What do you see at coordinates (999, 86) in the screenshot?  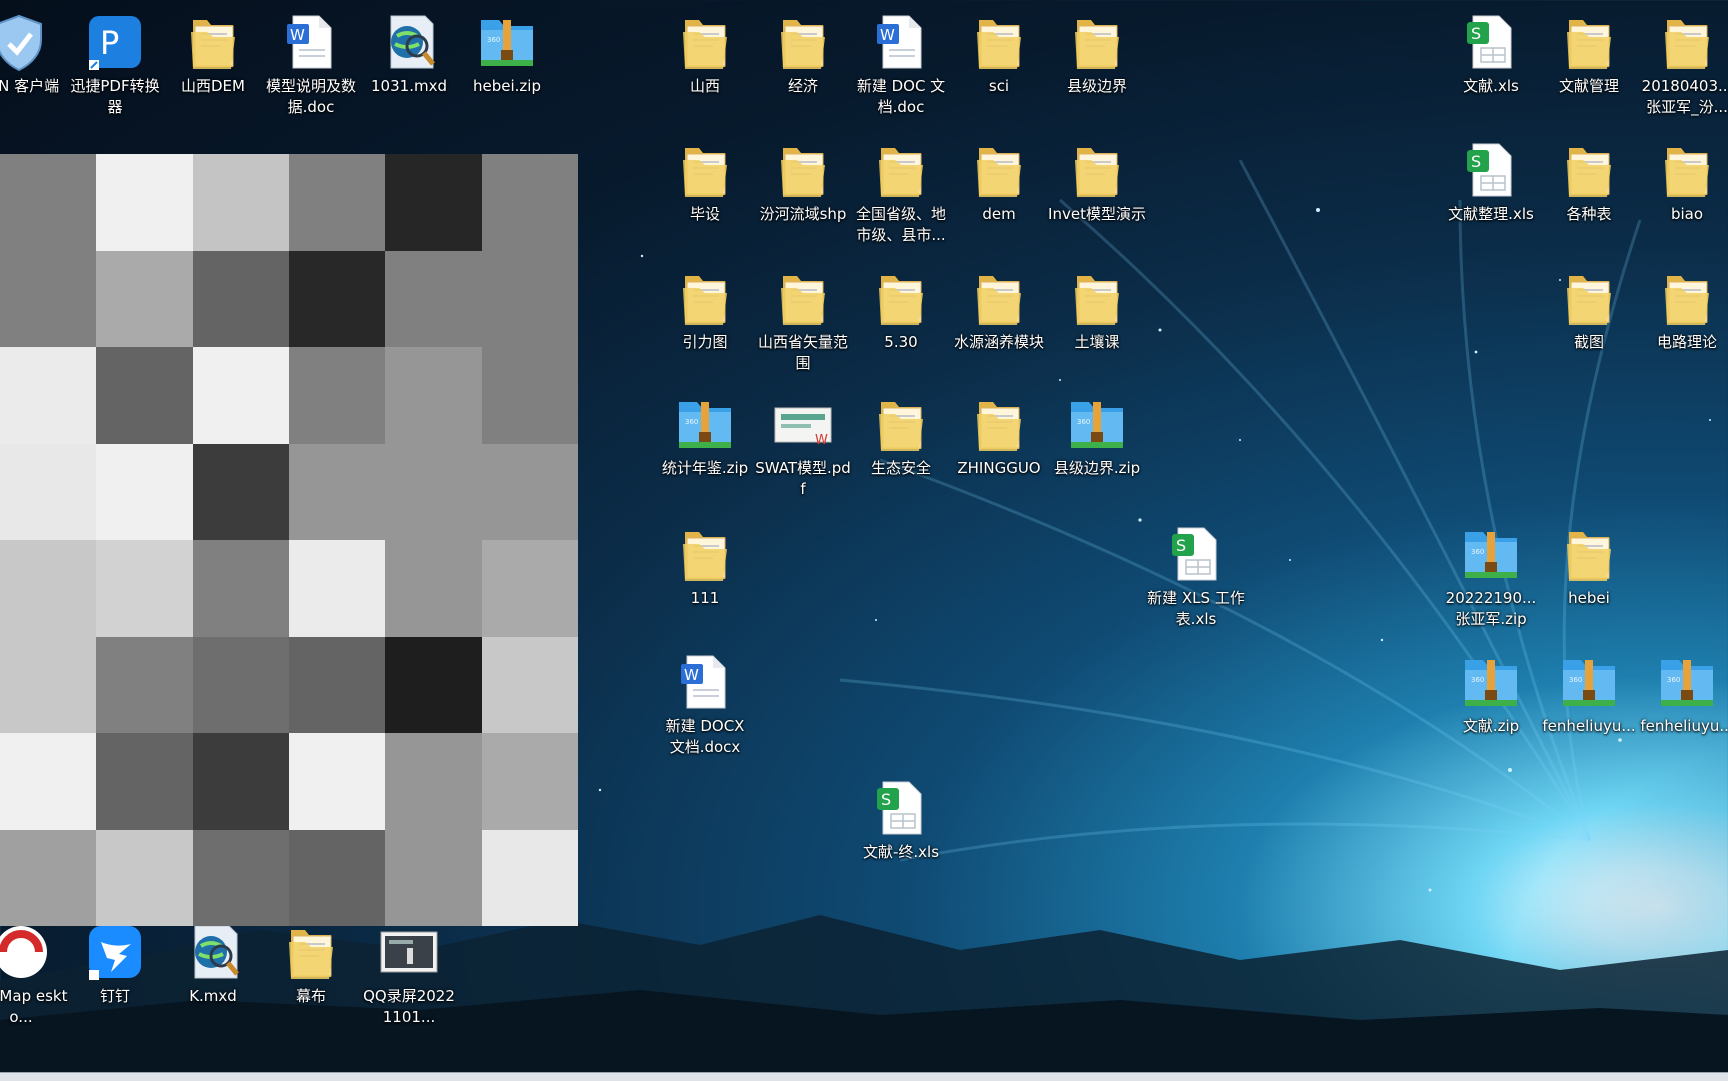 I see `desktop-icon-label: sci` at bounding box center [999, 86].